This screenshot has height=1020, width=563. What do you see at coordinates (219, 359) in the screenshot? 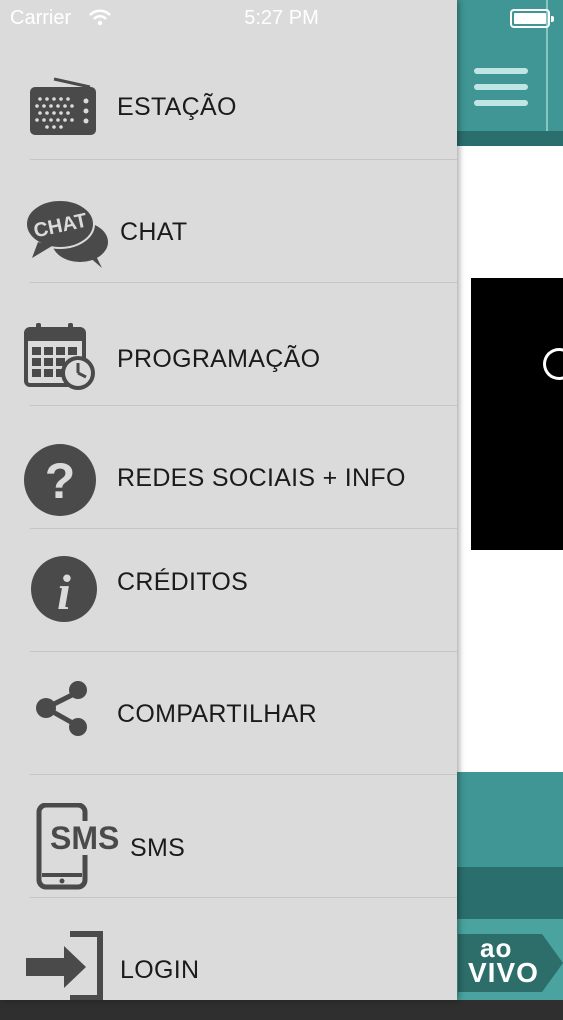
I see `menu-item-label: PROGRAMAÇÃO` at bounding box center [219, 359].